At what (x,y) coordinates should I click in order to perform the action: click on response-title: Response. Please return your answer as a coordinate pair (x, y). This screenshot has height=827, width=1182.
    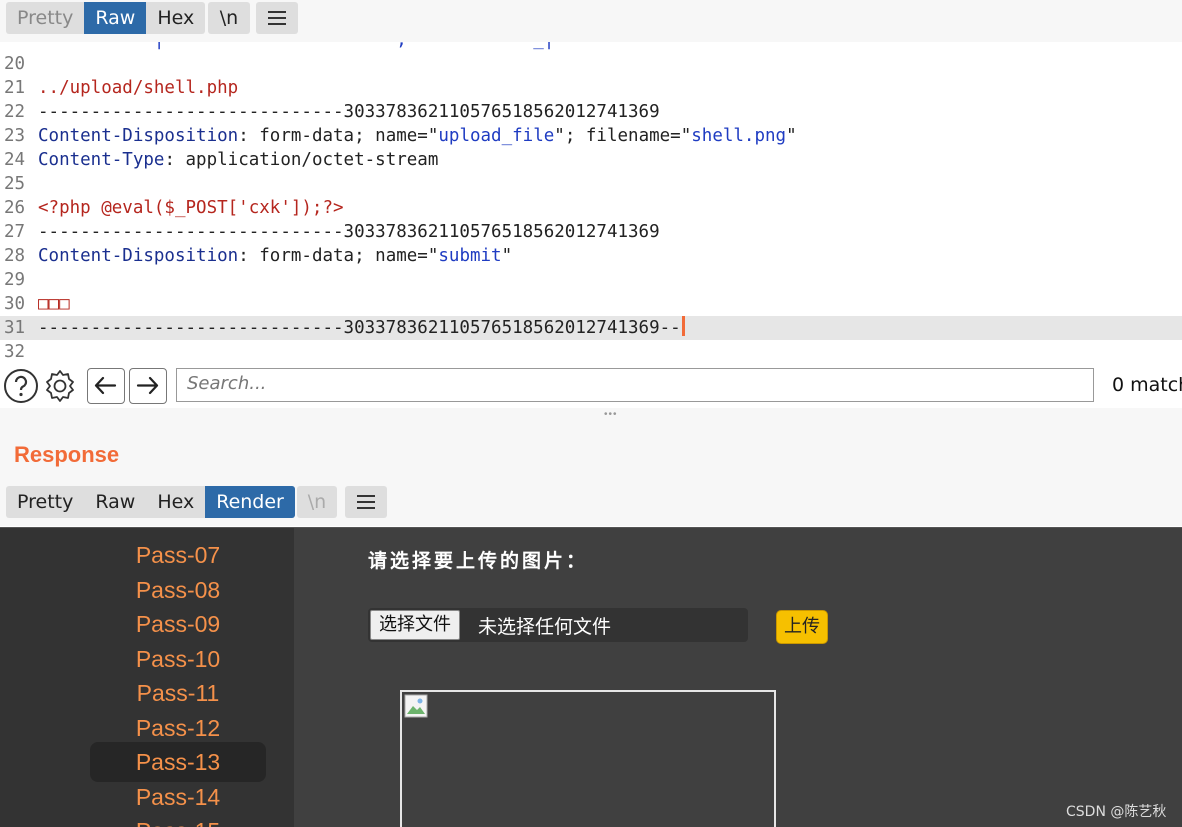
    Looking at the image, I should click on (67, 454).